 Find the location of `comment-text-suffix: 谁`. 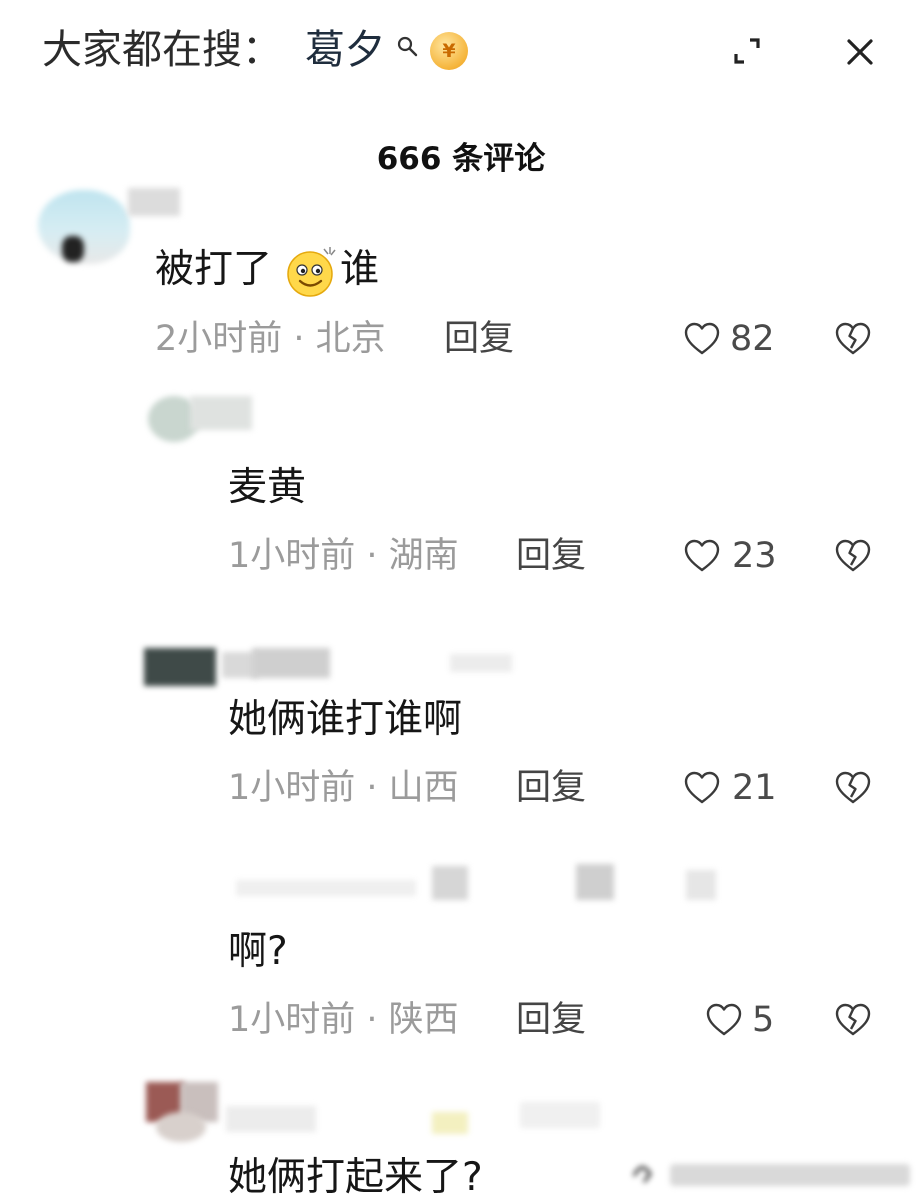

comment-text-suffix: 谁 is located at coordinates (360, 269).